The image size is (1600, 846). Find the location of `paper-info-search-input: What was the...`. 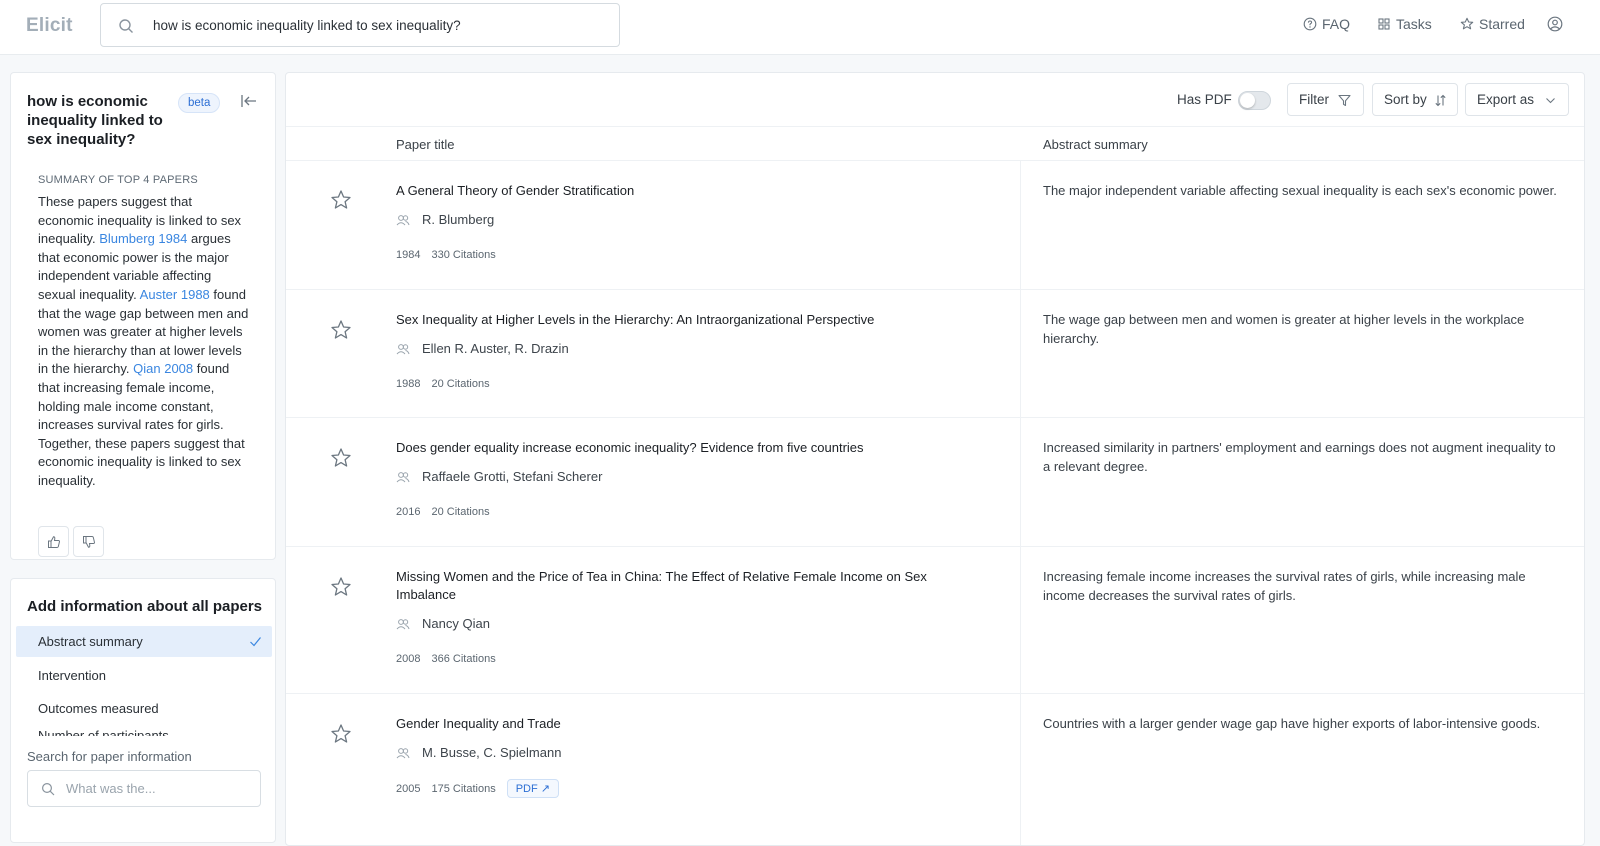

paper-info-search-input: What was the... is located at coordinates (144, 788).